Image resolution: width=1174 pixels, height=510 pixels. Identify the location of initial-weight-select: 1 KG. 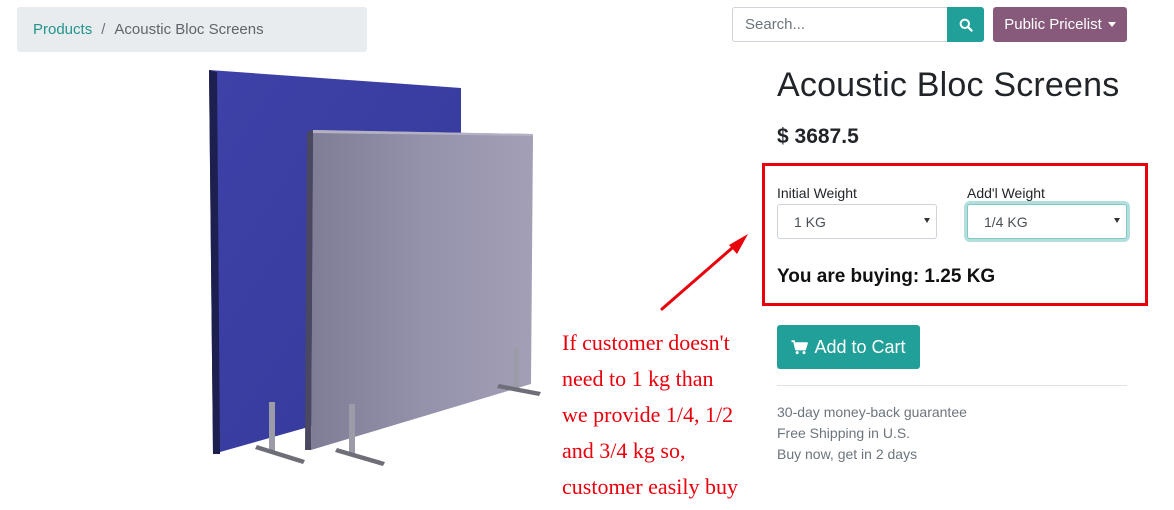
(857, 221).